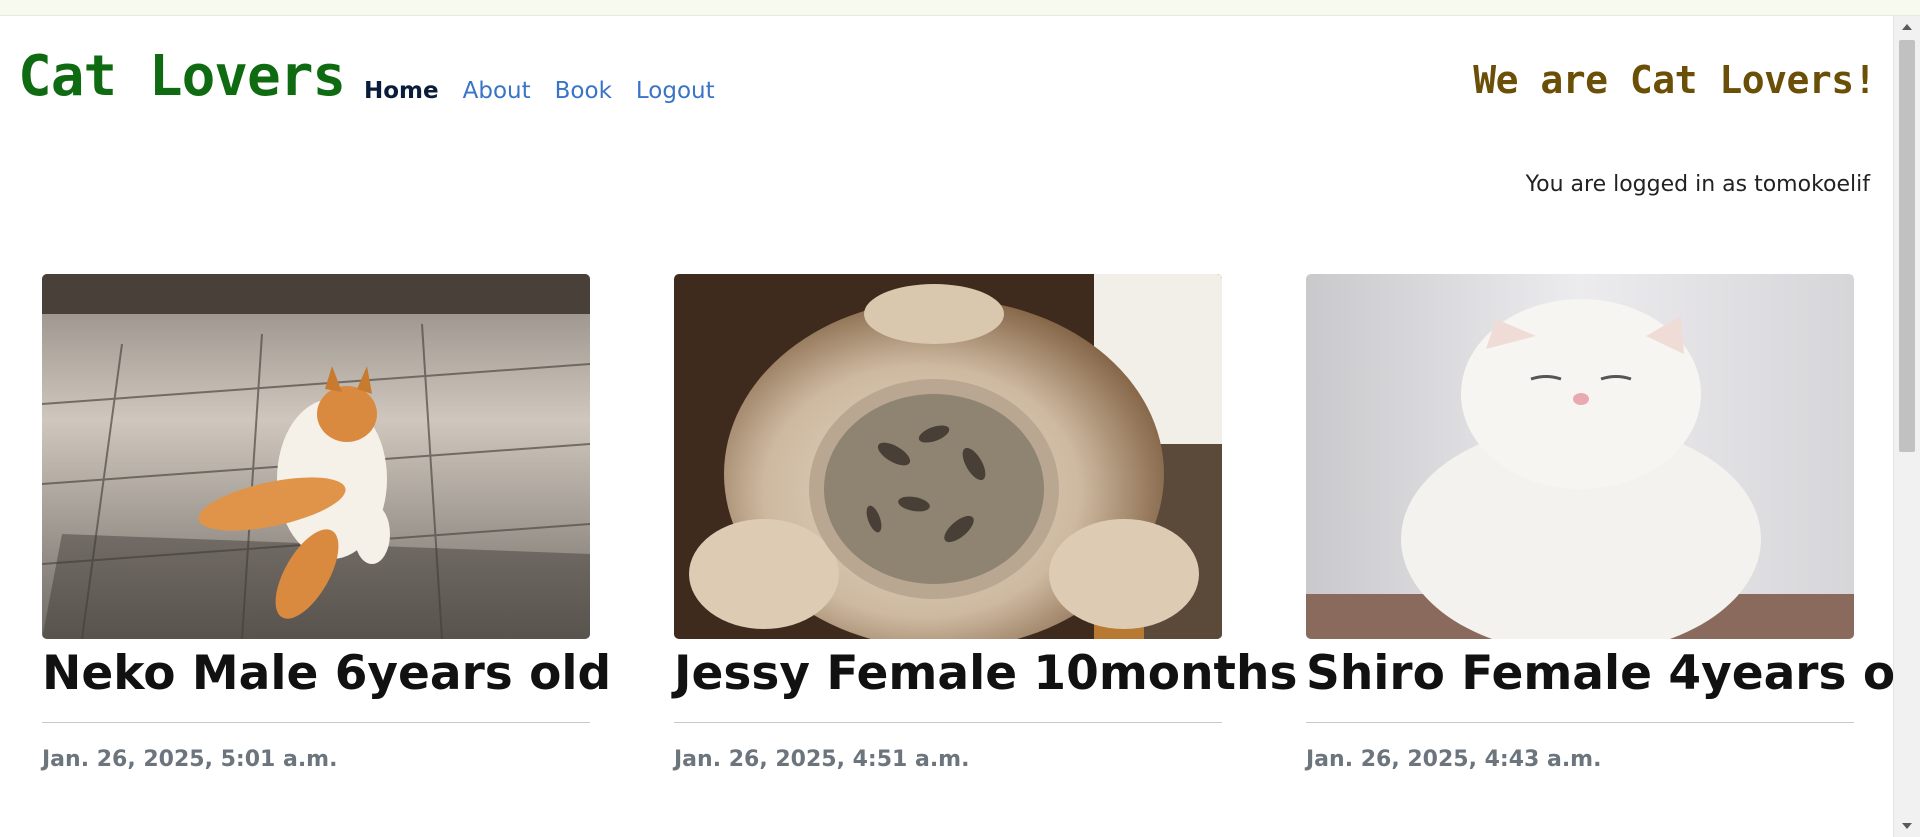  Describe the element at coordinates (1674, 80) in the screenshot. I see `tagline: We are Cat Lovers!` at that location.